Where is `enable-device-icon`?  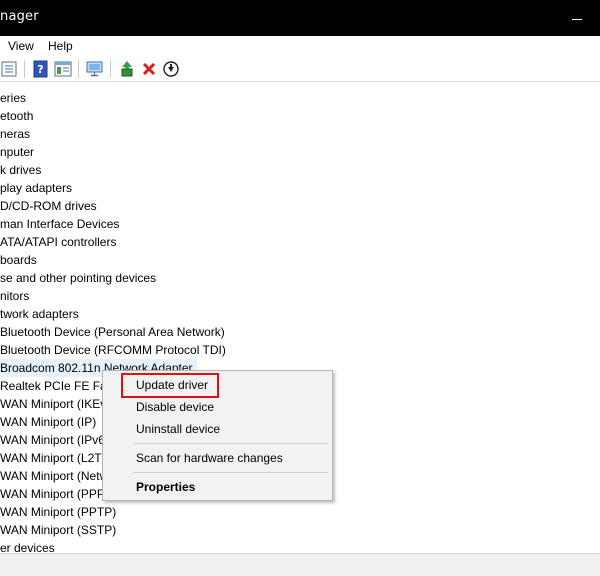
enable-device-icon is located at coordinates (171, 69).